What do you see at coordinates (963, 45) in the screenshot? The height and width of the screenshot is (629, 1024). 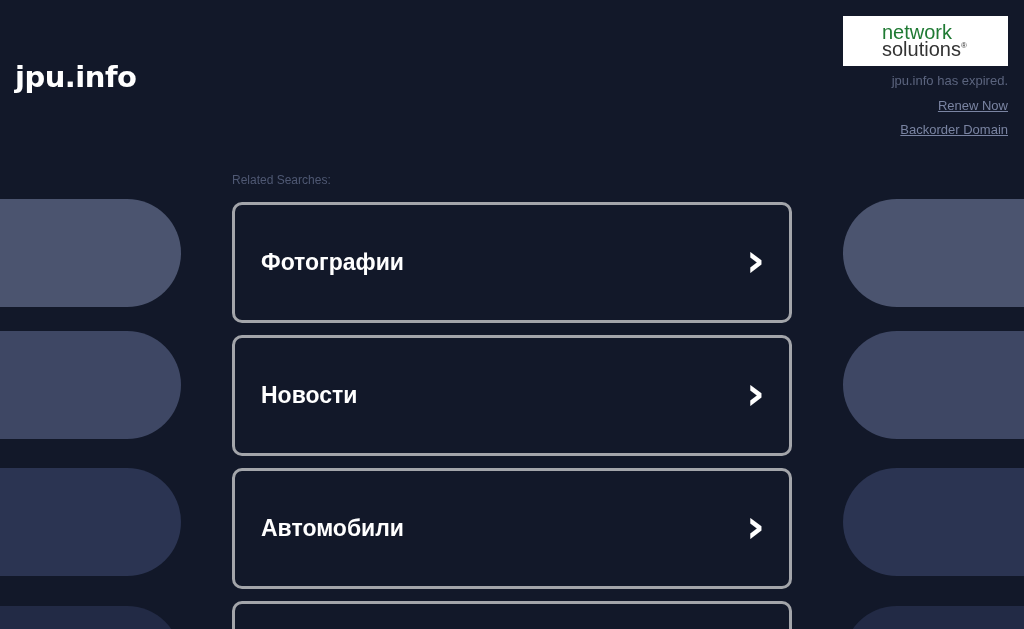 I see `registered-mark: ®` at bounding box center [963, 45].